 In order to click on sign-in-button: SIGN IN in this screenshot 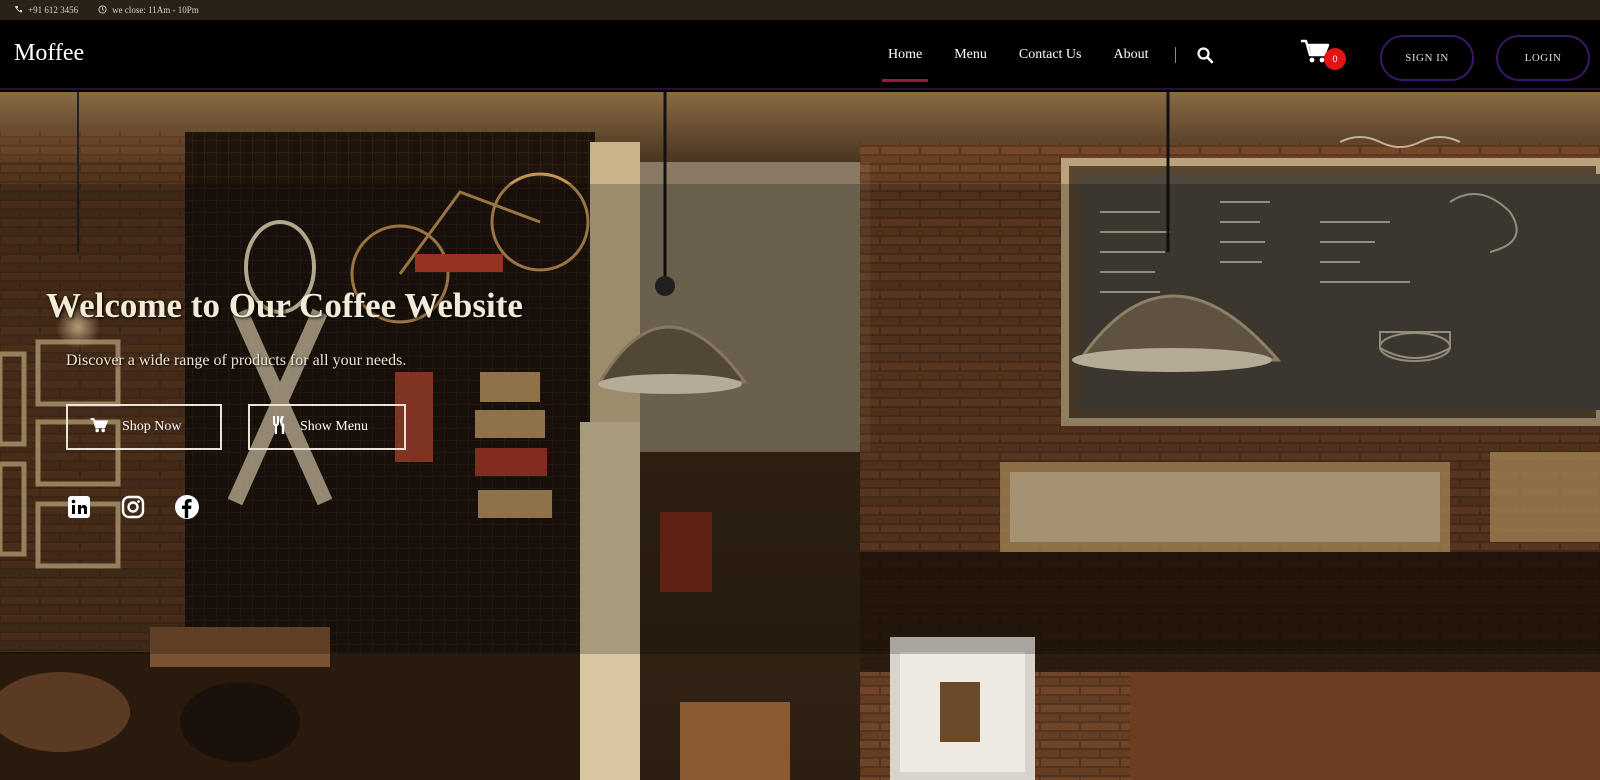, I will do `click(1427, 58)`.